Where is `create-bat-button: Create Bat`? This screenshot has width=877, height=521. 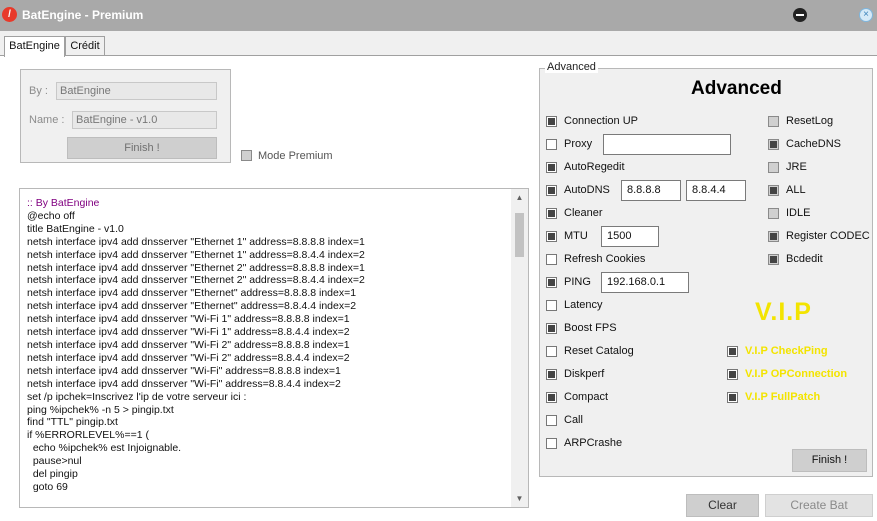 create-bat-button: Create Bat is located at coordinates (819, 505).